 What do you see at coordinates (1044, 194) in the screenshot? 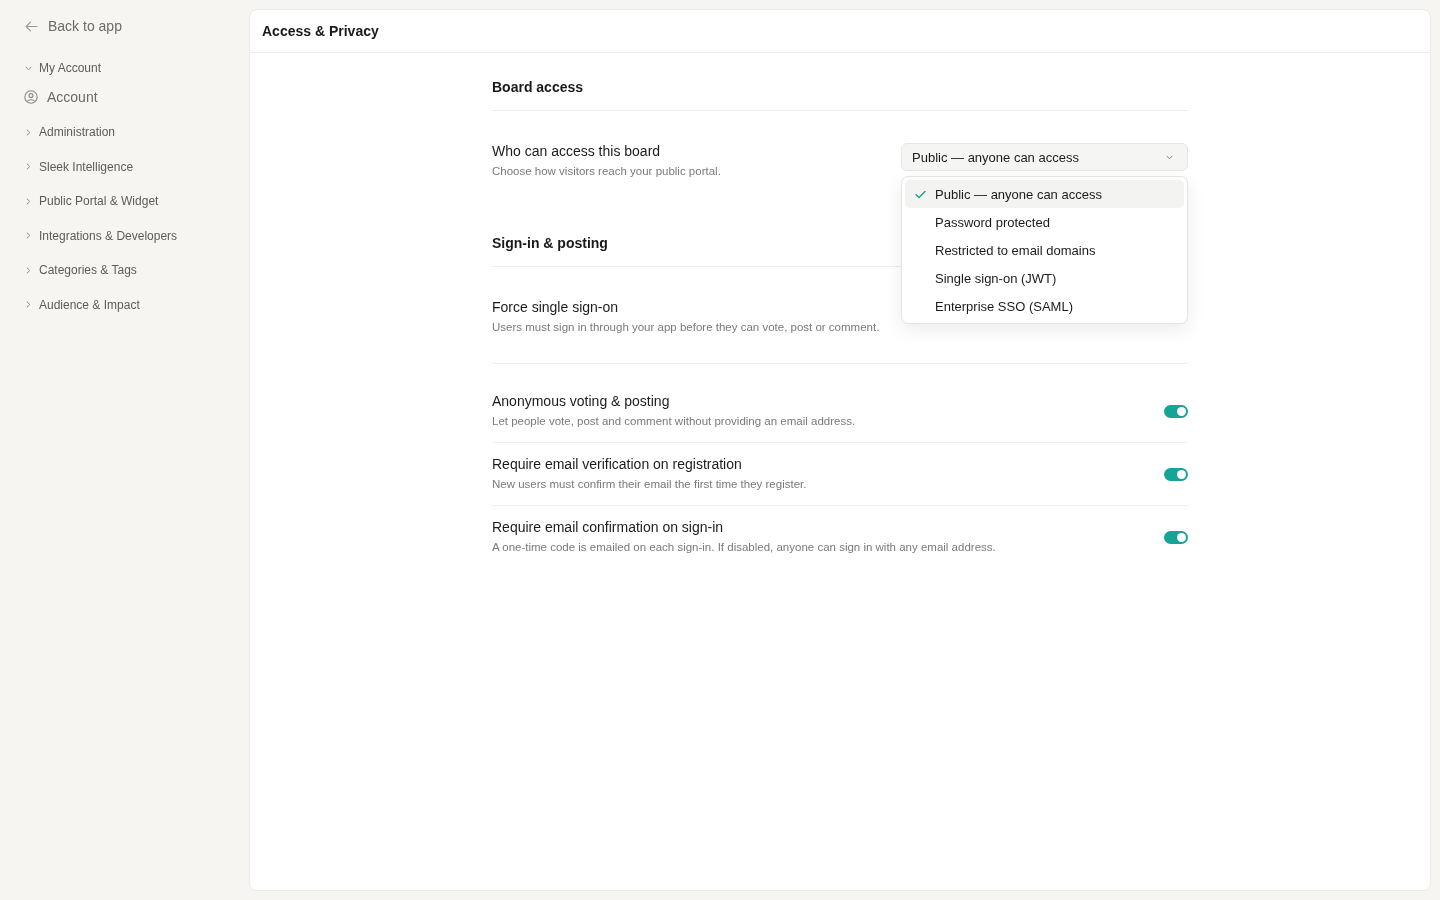
I see `menu-option: Public — anyone can access` at bounding box center [1044, 194].